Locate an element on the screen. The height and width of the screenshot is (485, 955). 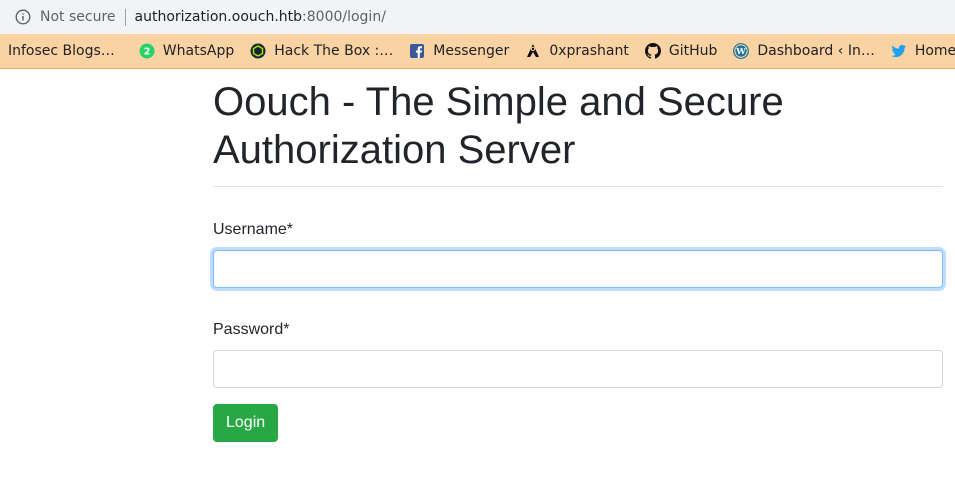
hackthebox-icon is located at coordinates (258, 51).